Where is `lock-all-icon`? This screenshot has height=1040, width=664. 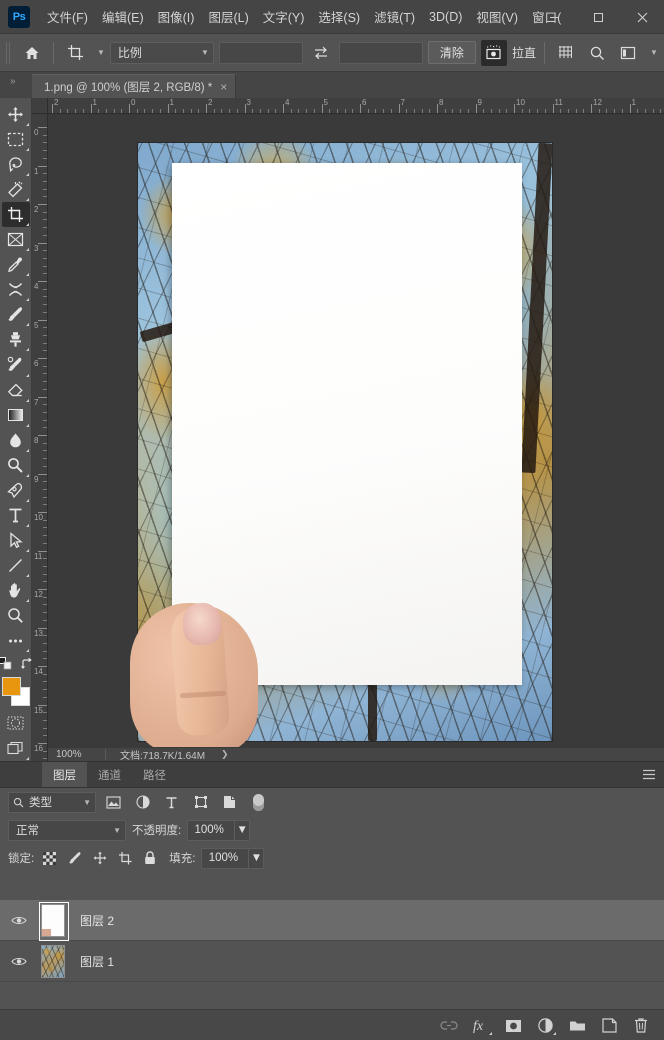
lock-all-icon is located at coordinates (149, 858).